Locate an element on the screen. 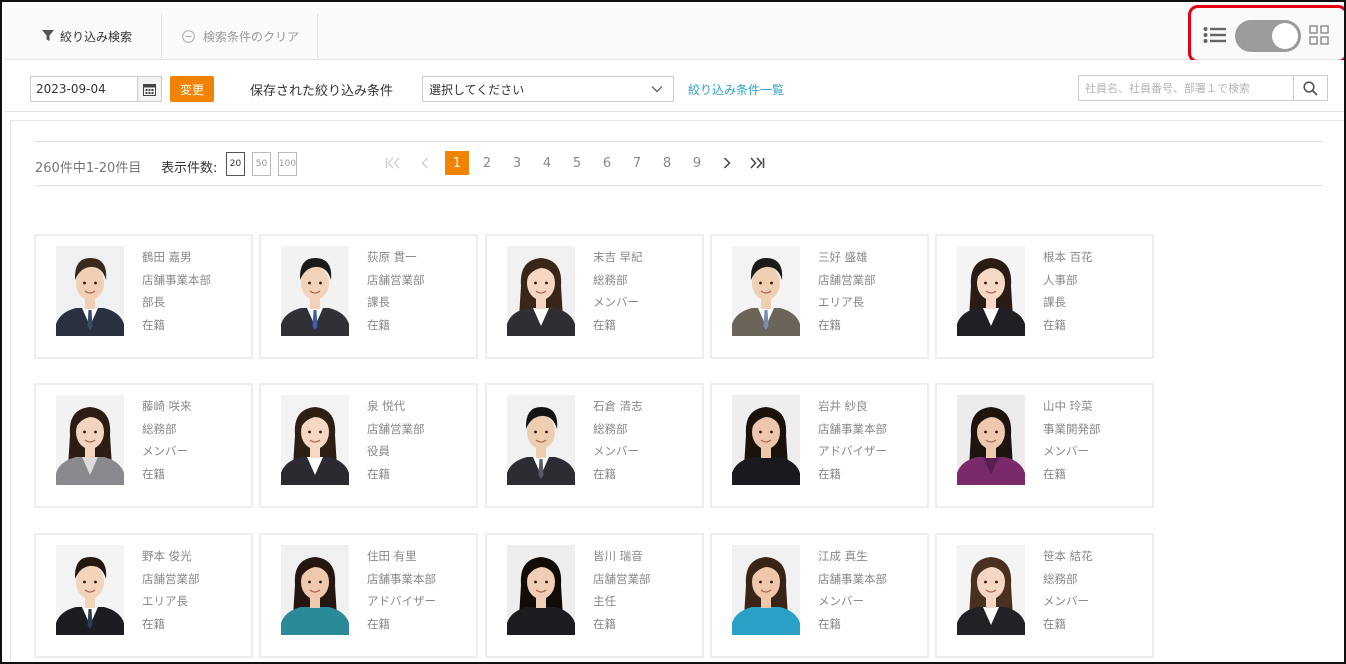  employee-card: 江成 真生 店舗事業本部 メンバー 在籍 is located at coordinates (819, 595).